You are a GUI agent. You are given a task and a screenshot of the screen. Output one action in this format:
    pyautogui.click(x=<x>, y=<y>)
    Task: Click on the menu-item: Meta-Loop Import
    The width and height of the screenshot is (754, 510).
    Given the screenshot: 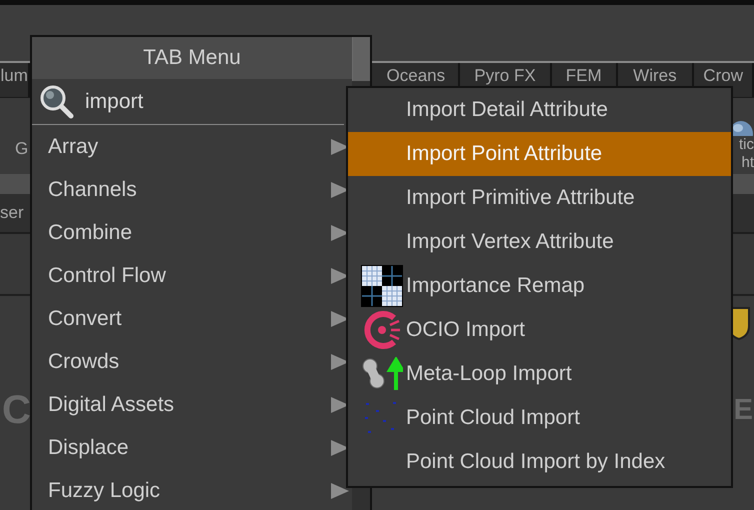 What is the action you would take?
    pyautogui.click(x=539, y=374)
    